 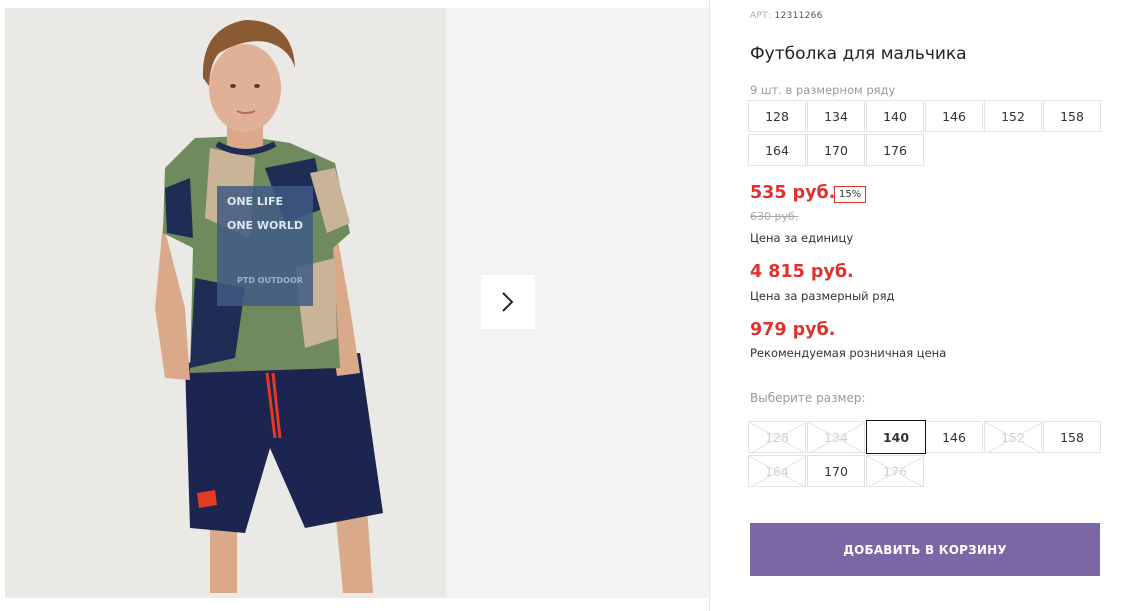 What do you see at coordinates (895, 116) in the screenshot?
I see `size-row-cell: 140` at bounding box center [895, 116].